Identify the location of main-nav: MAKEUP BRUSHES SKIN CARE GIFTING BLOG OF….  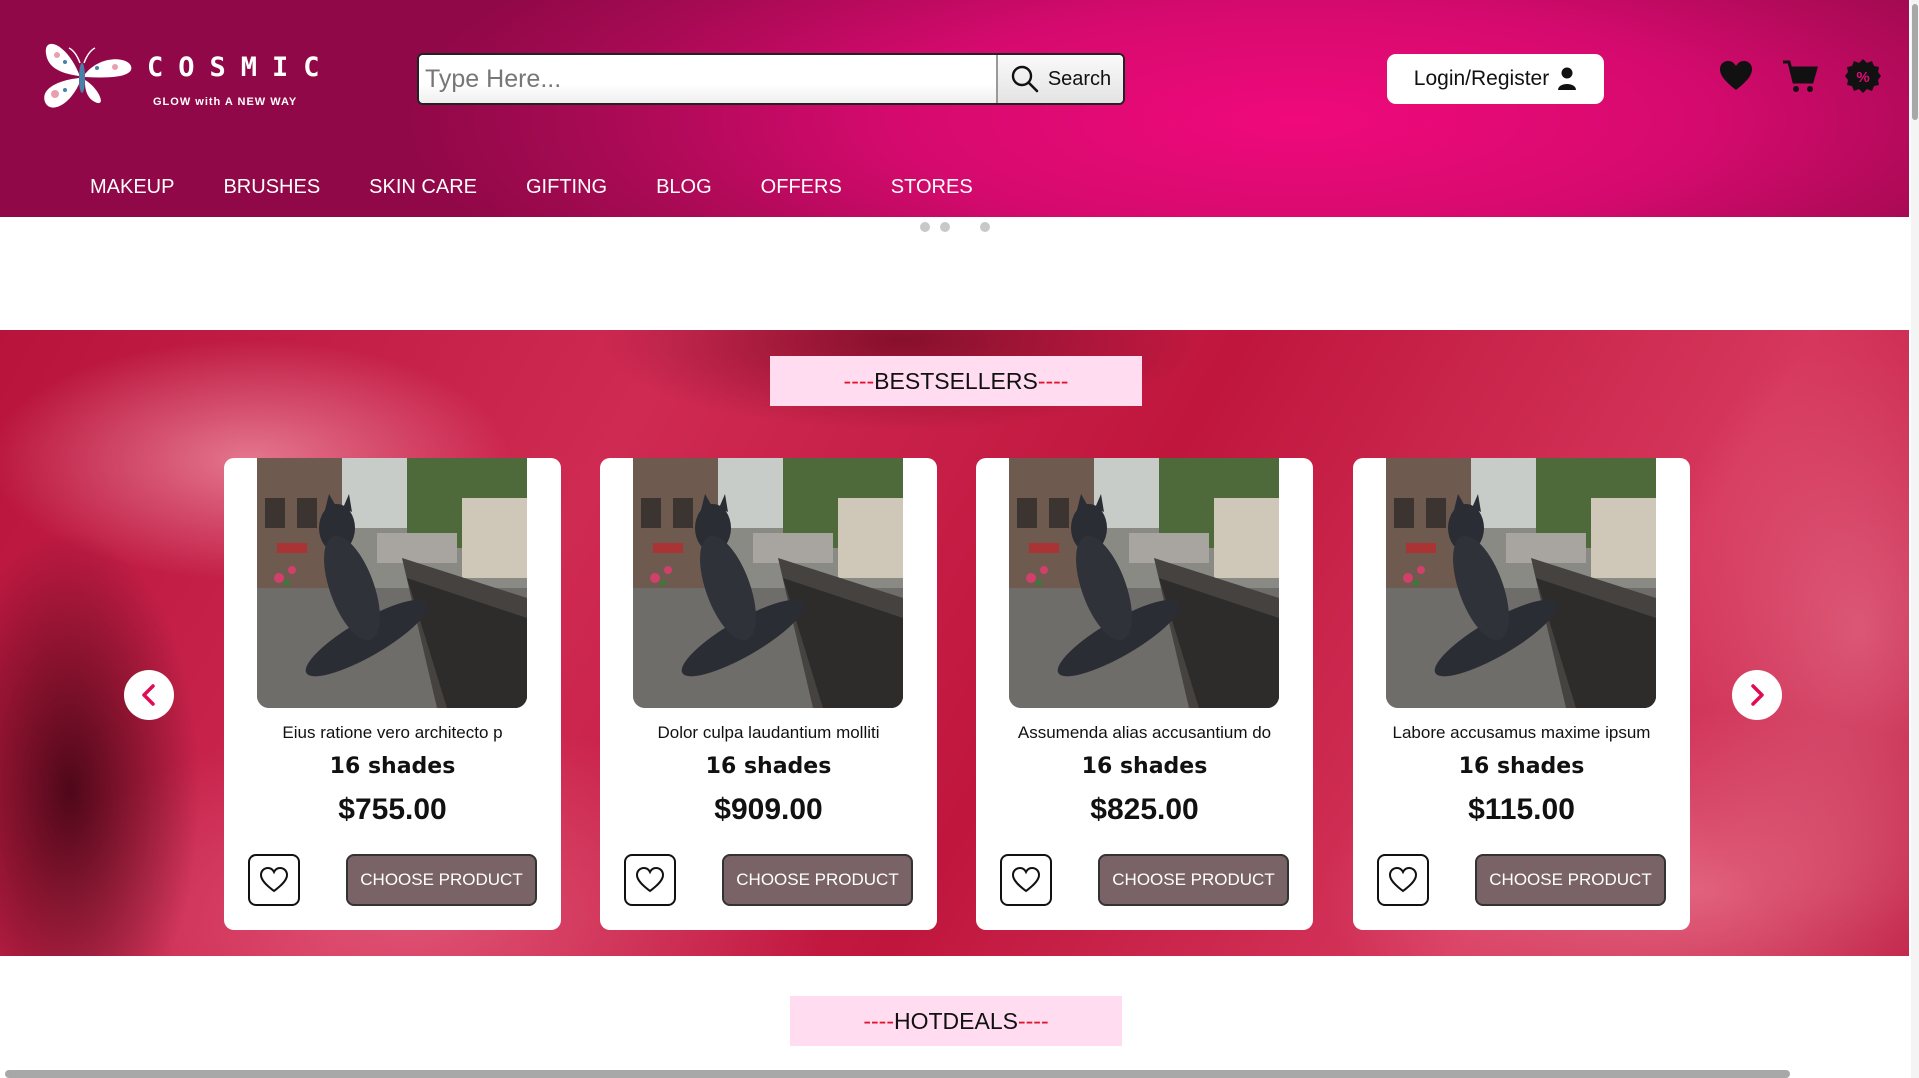
(556, 187).